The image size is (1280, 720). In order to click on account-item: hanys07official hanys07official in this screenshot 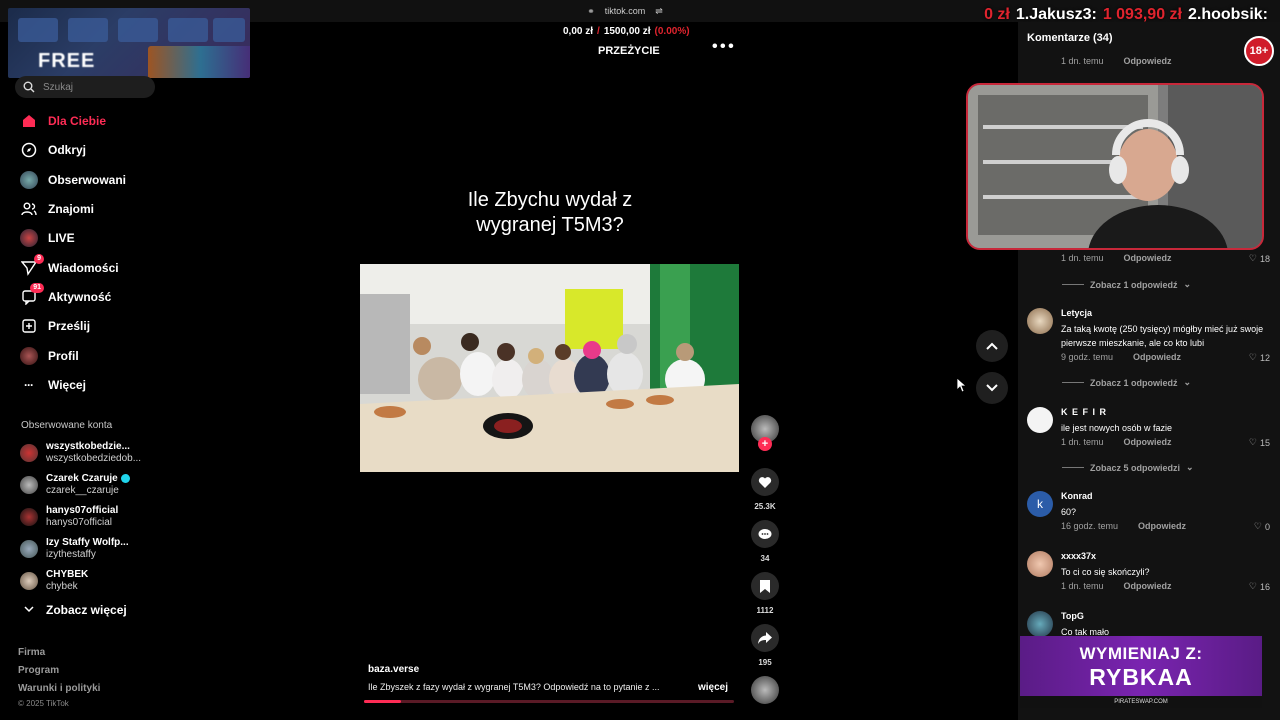, I will do `click(69, 517)`.